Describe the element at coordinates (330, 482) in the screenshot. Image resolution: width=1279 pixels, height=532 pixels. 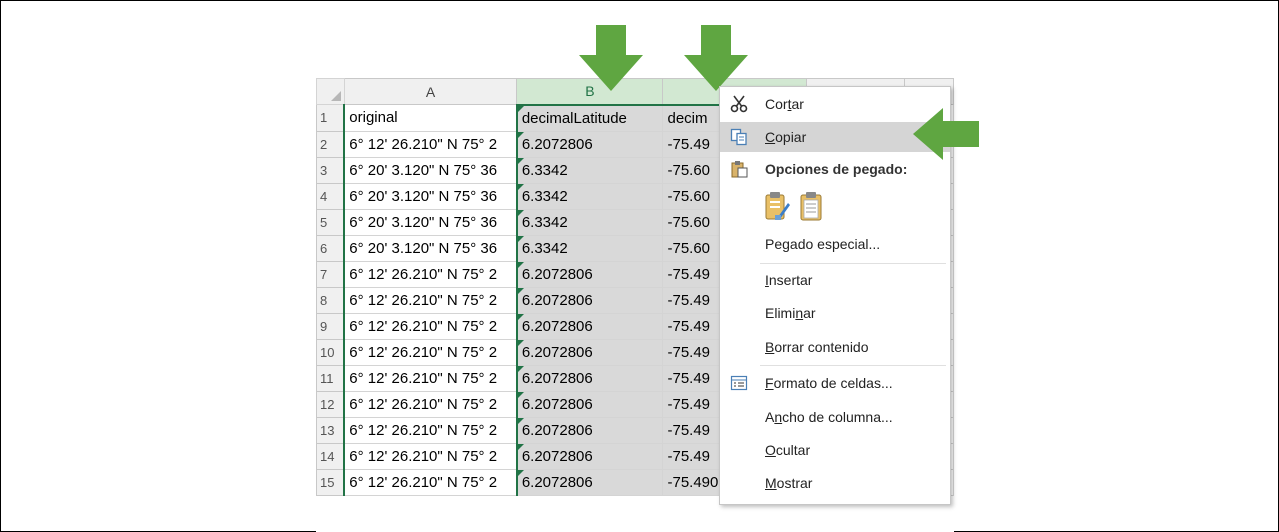
I see `row-number: 15` at that location.